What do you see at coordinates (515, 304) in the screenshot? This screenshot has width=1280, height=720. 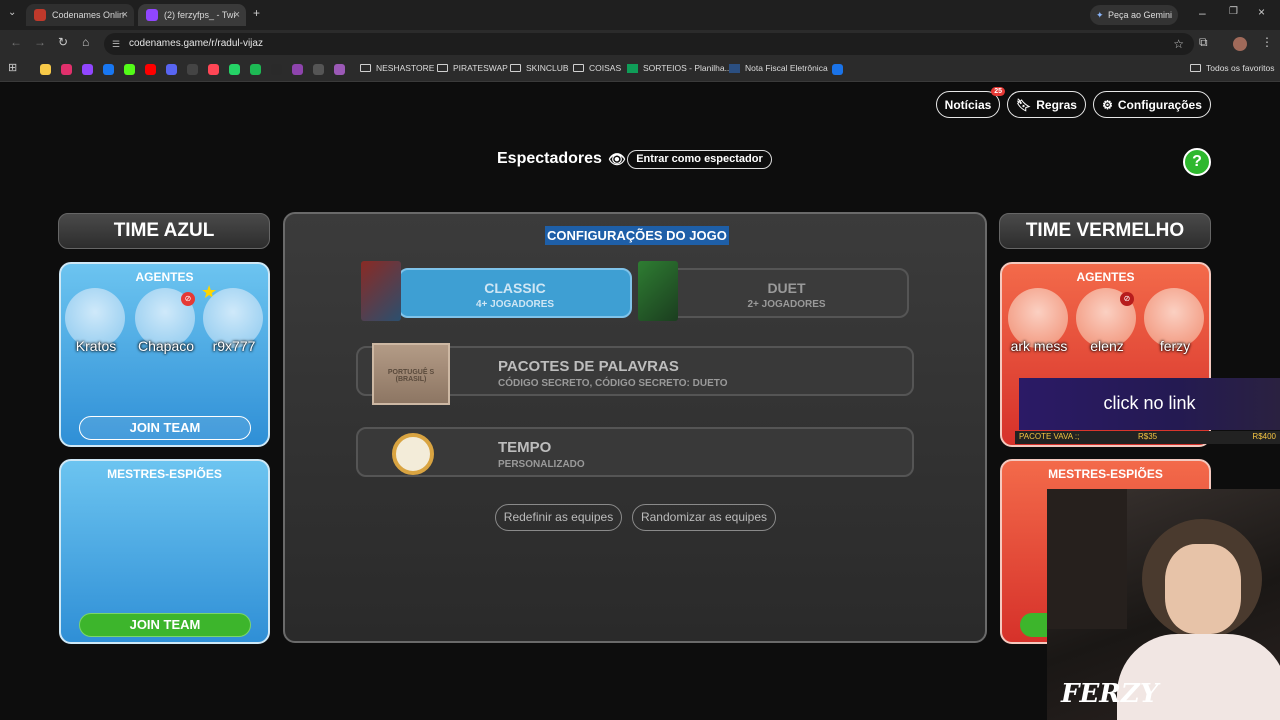 I see `mode-players: 4+ JOGADORES` at bounding box center [515, 304].